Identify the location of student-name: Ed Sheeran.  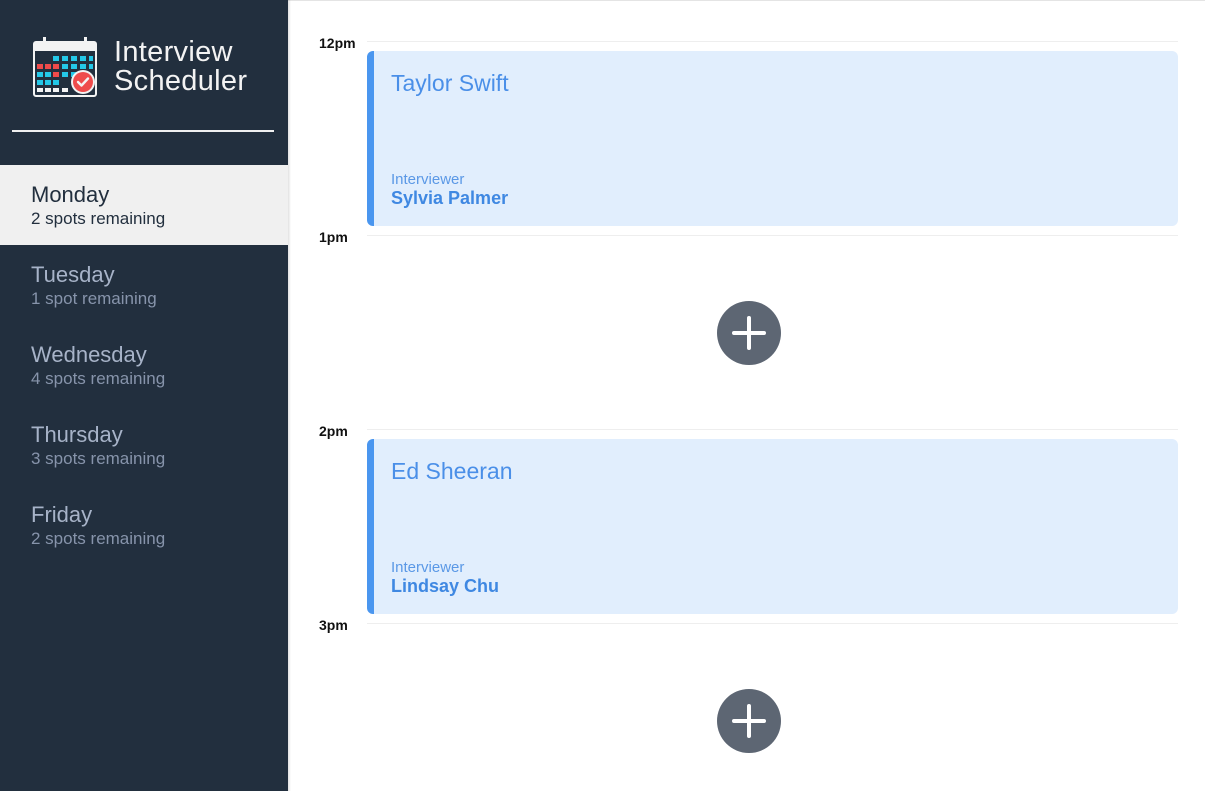
(452, 471).